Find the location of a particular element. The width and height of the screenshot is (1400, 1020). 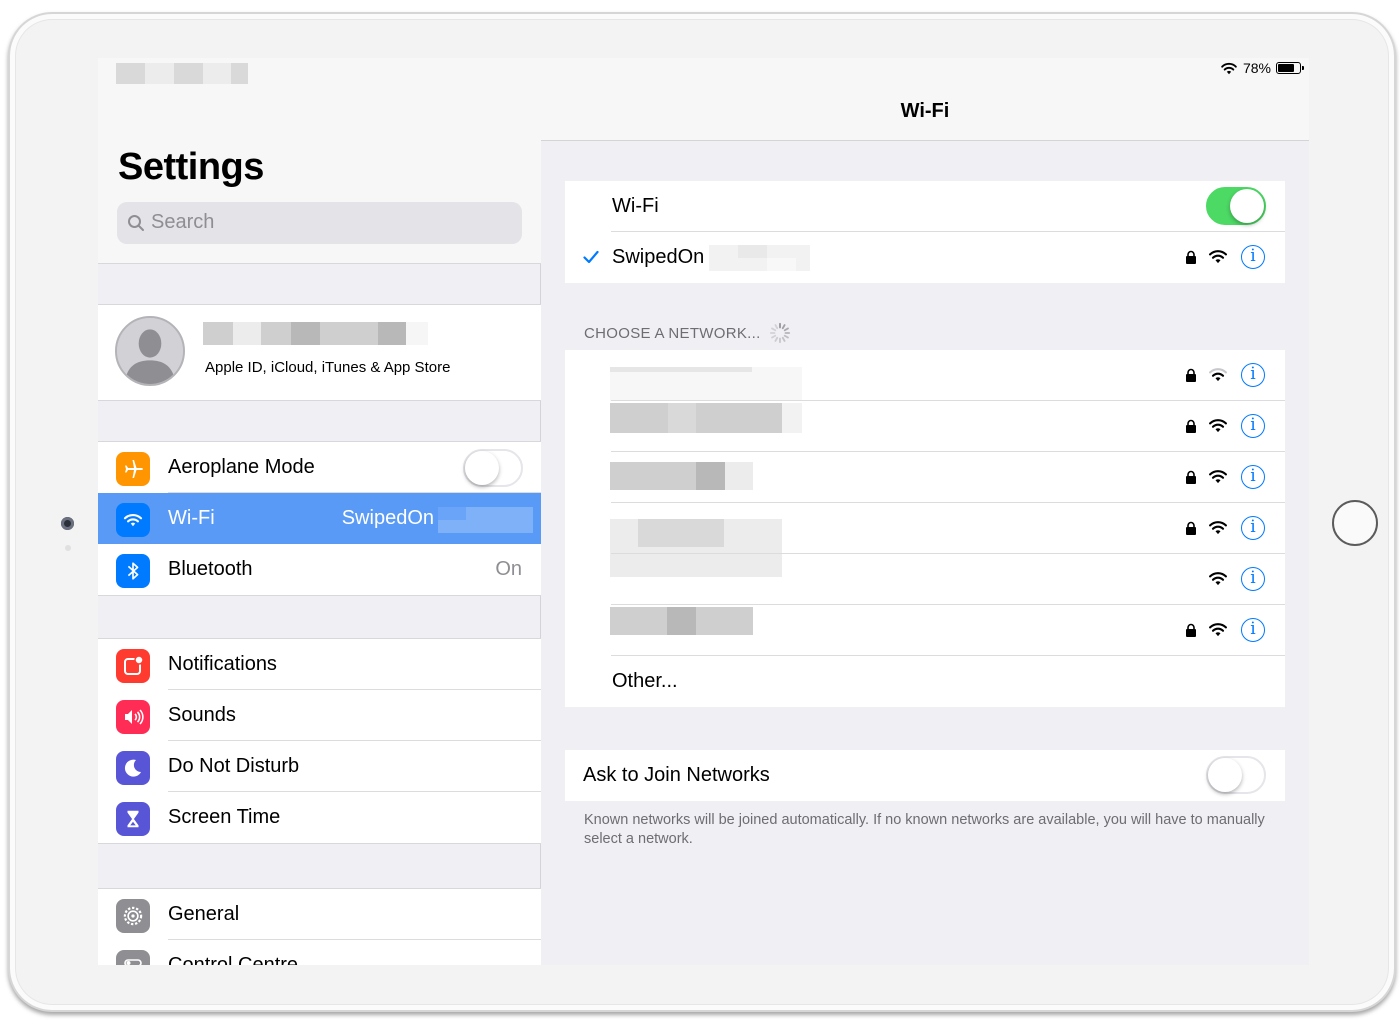

switches-icon is located at coordinates (133, 957).